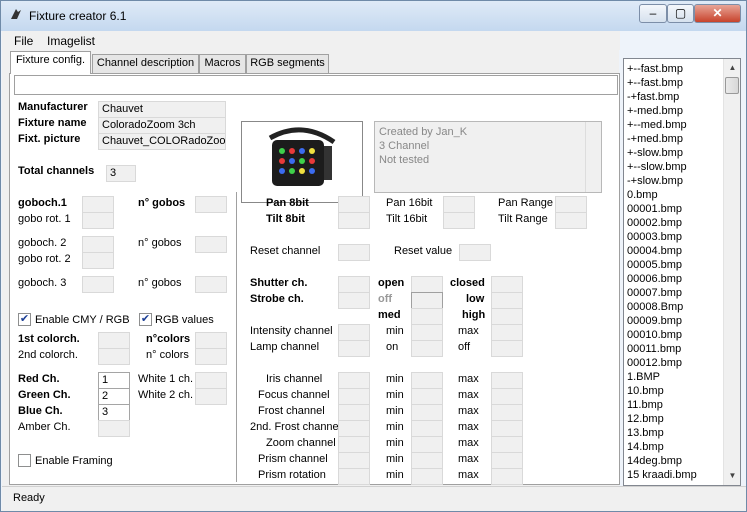 The height and width of the screenshot is (512, 747). Describe the element at coordinates (488, 157) in the screenshot. I see `notes-memo: Created by Jan_K 3 Channel Not tested` at that location.